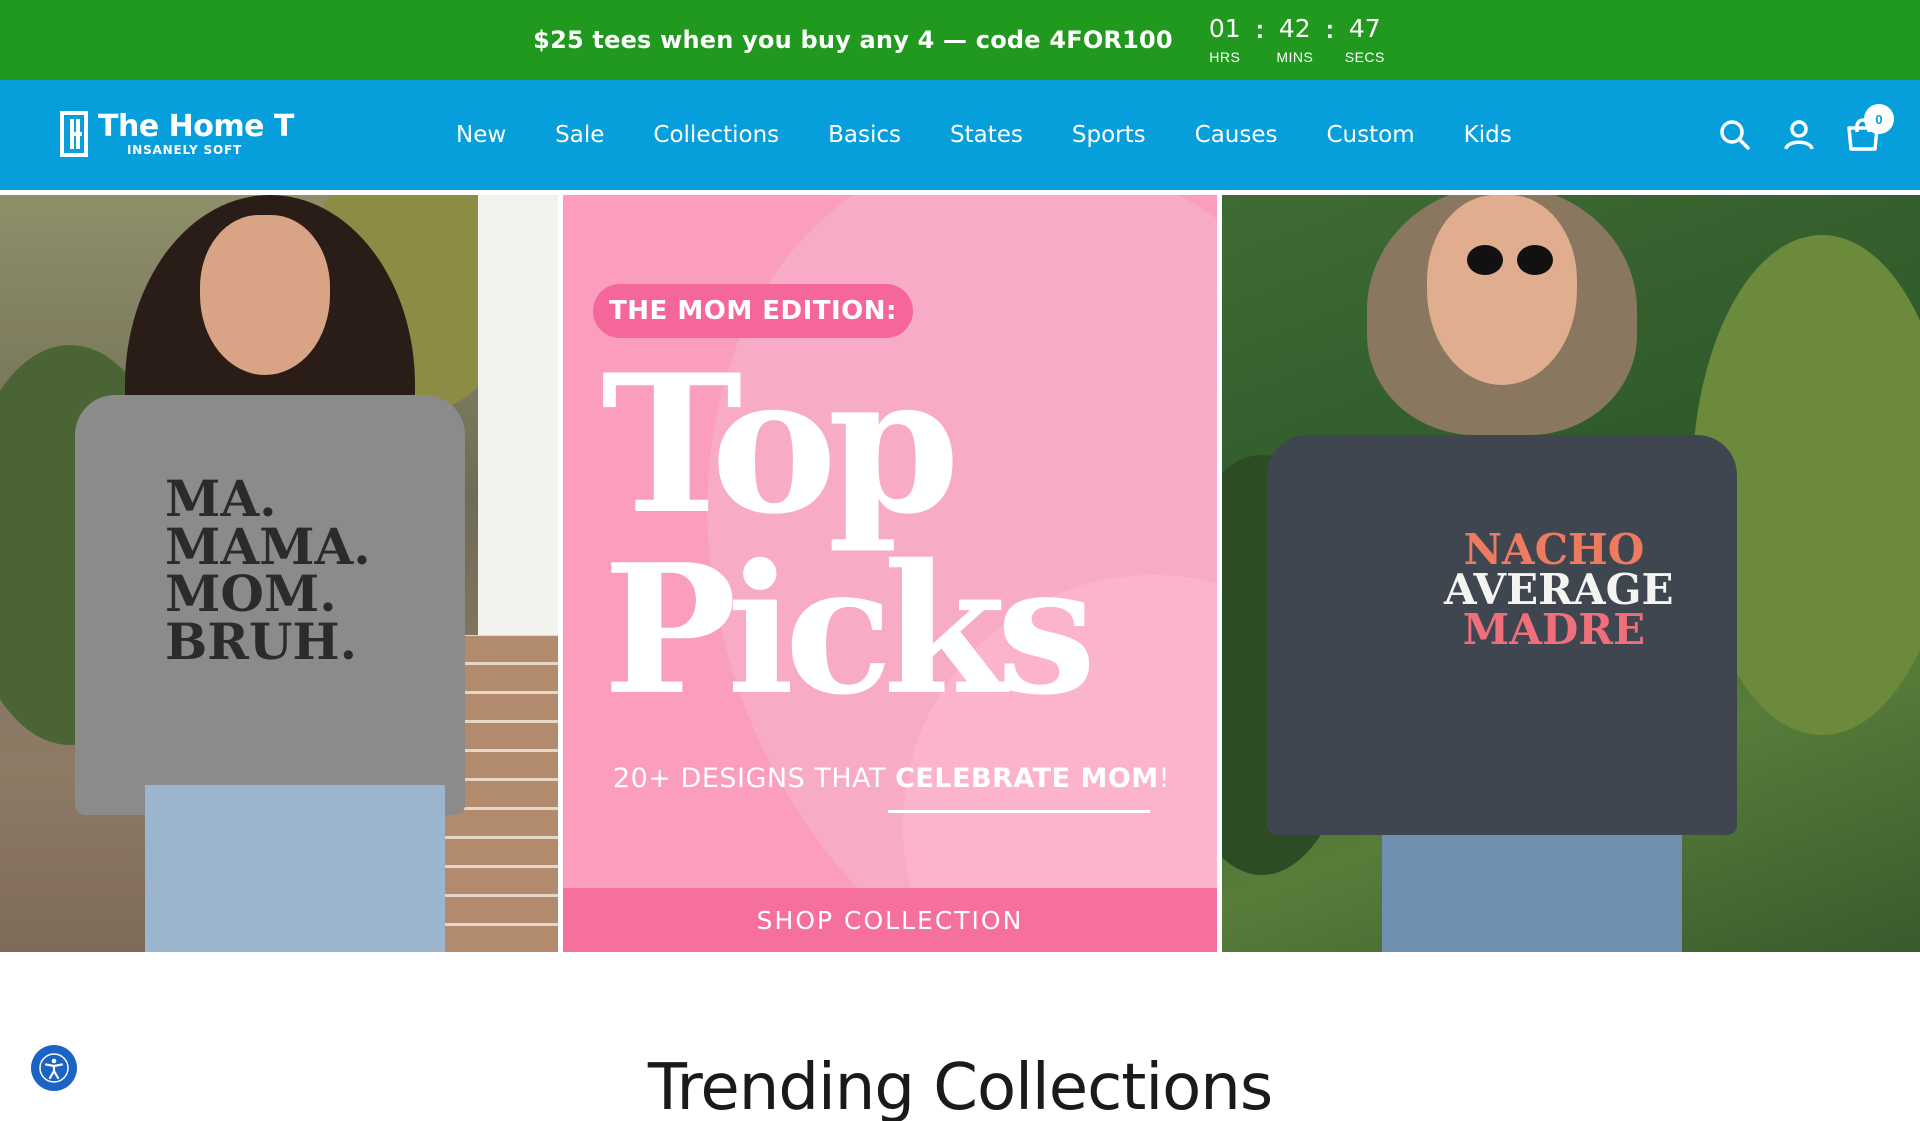 The width and height of the screenshot is (1920, 1121). I want to click on right-shirt-line: NACHO, so click(1554, 549).